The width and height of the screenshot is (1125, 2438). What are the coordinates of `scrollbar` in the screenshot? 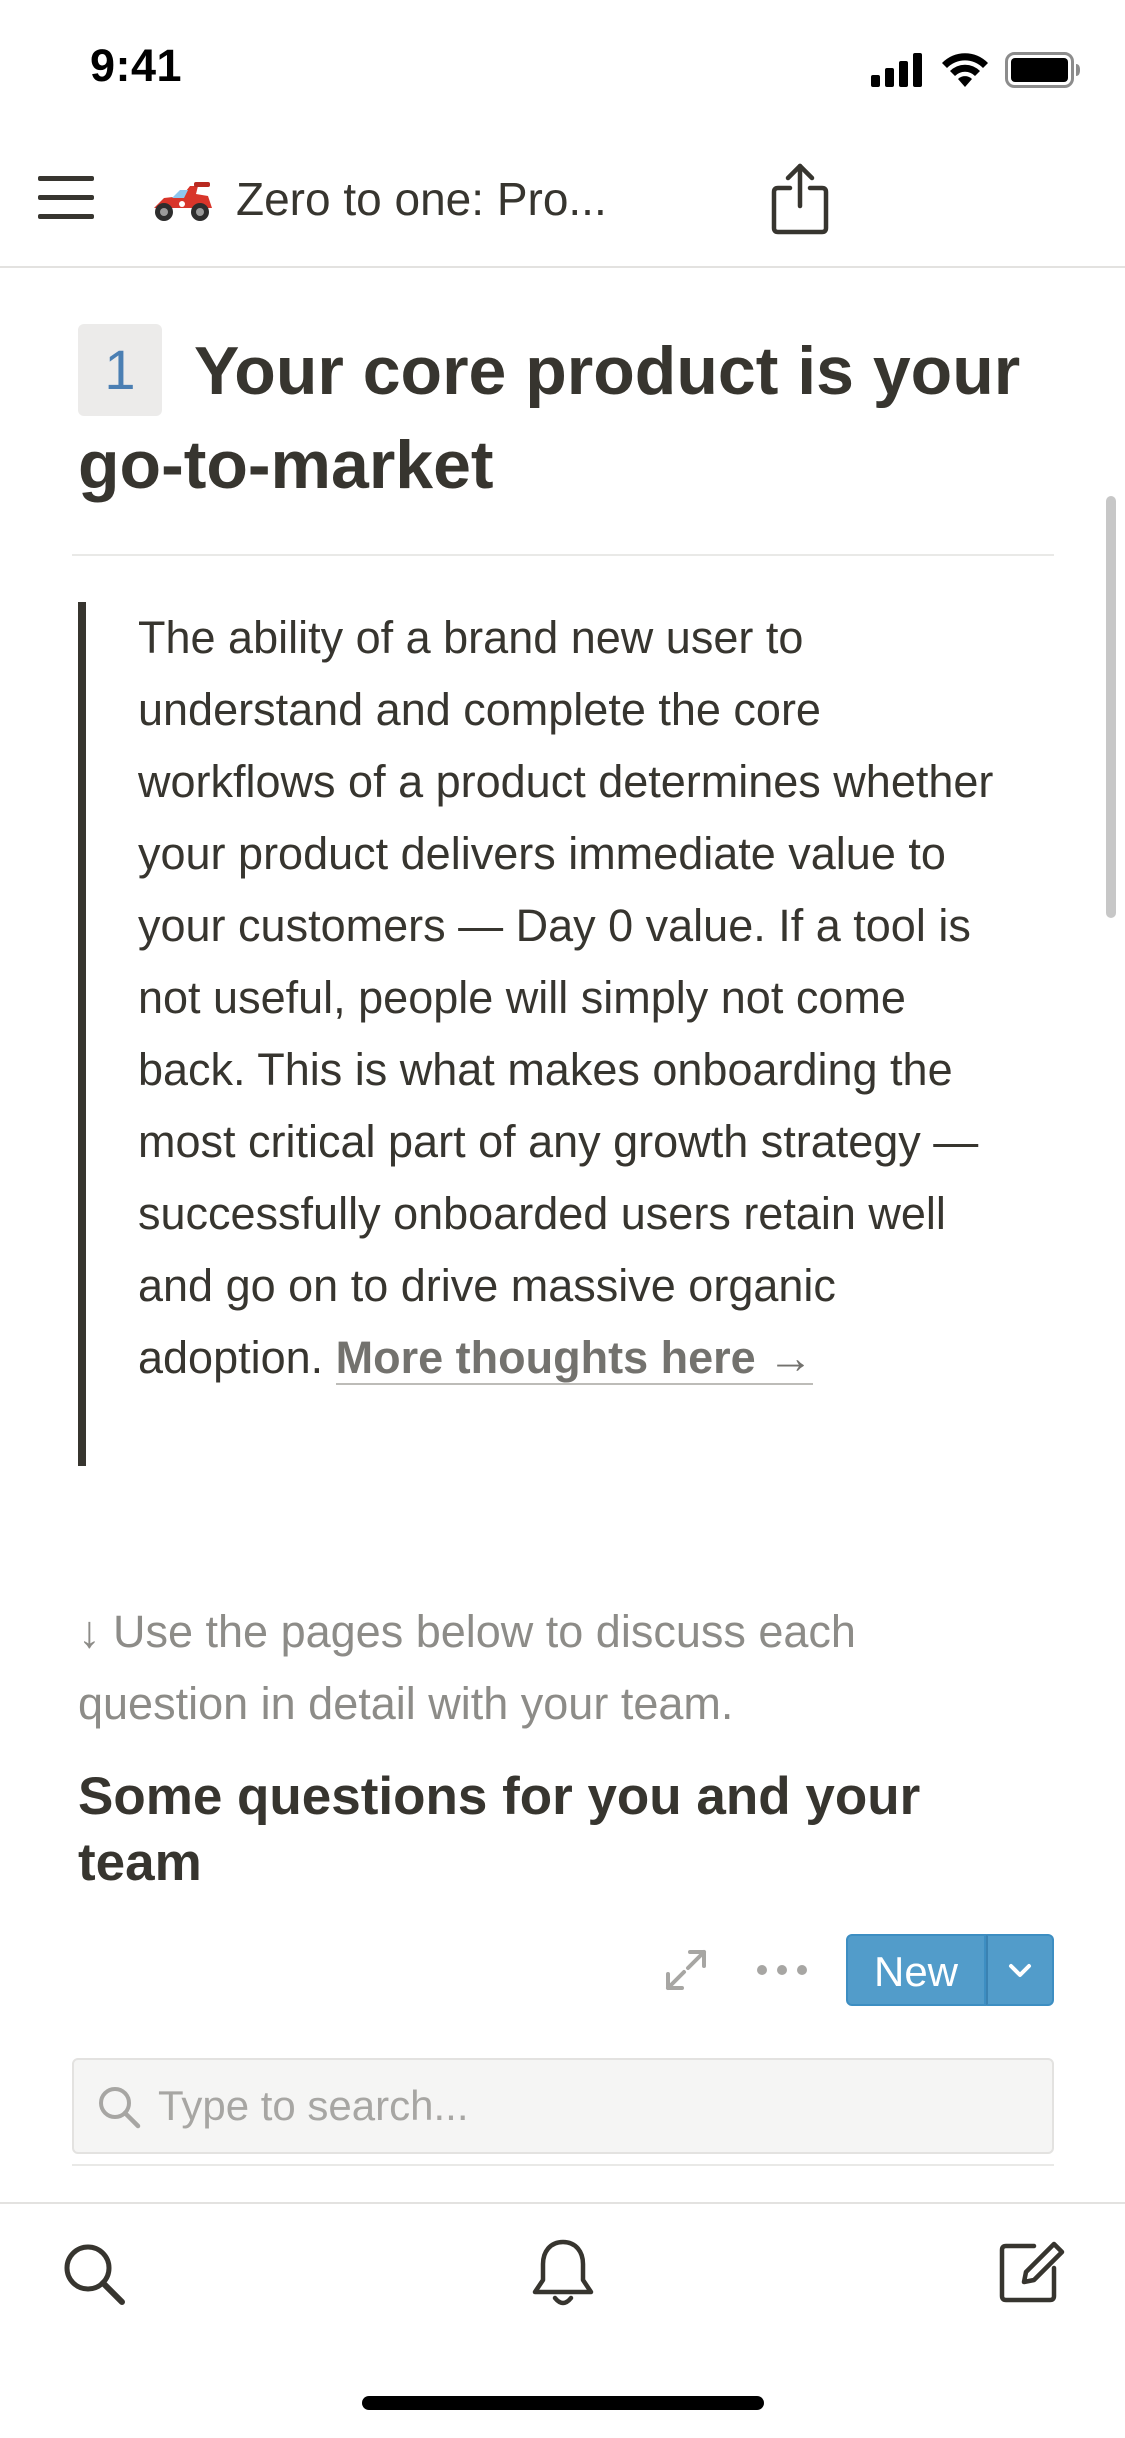 It's located at (1111, 707).